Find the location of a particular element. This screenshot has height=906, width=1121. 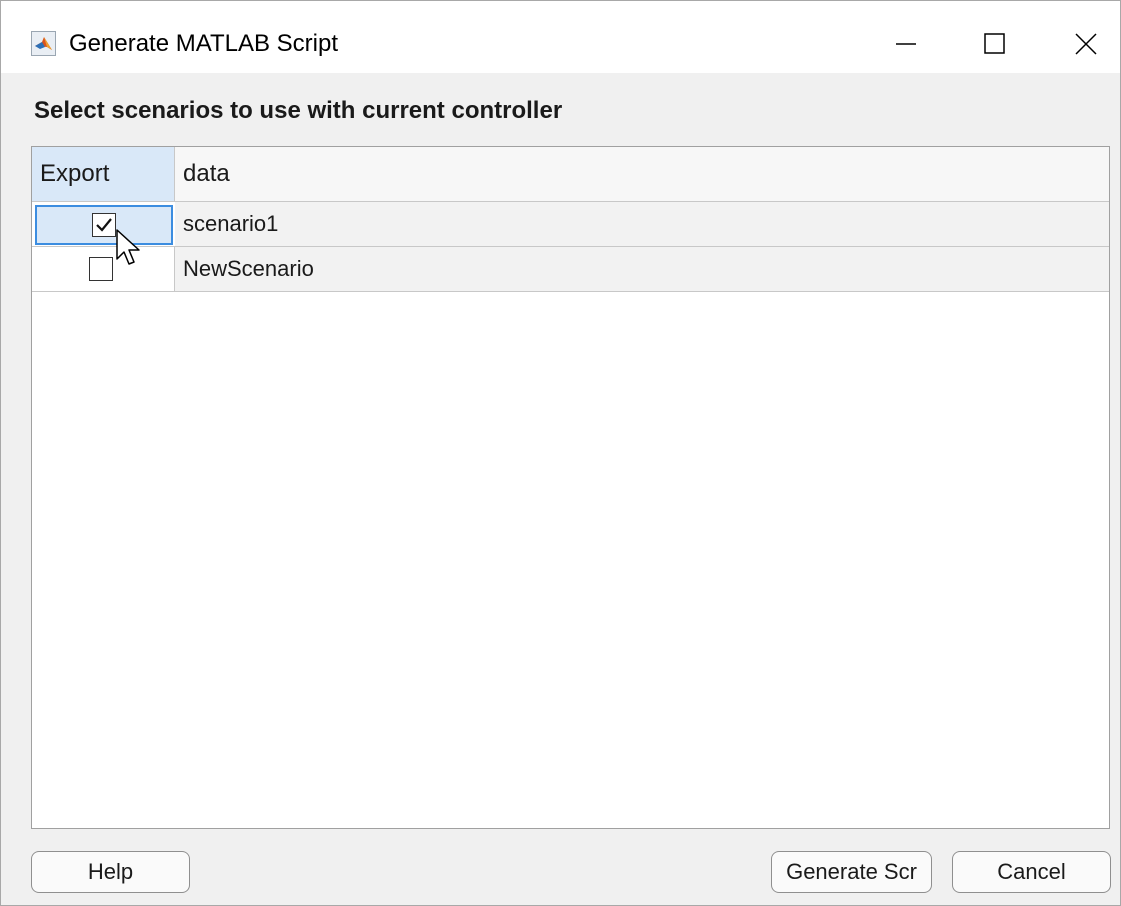

matlab-logo-icon is located at coordinates (43, 43).